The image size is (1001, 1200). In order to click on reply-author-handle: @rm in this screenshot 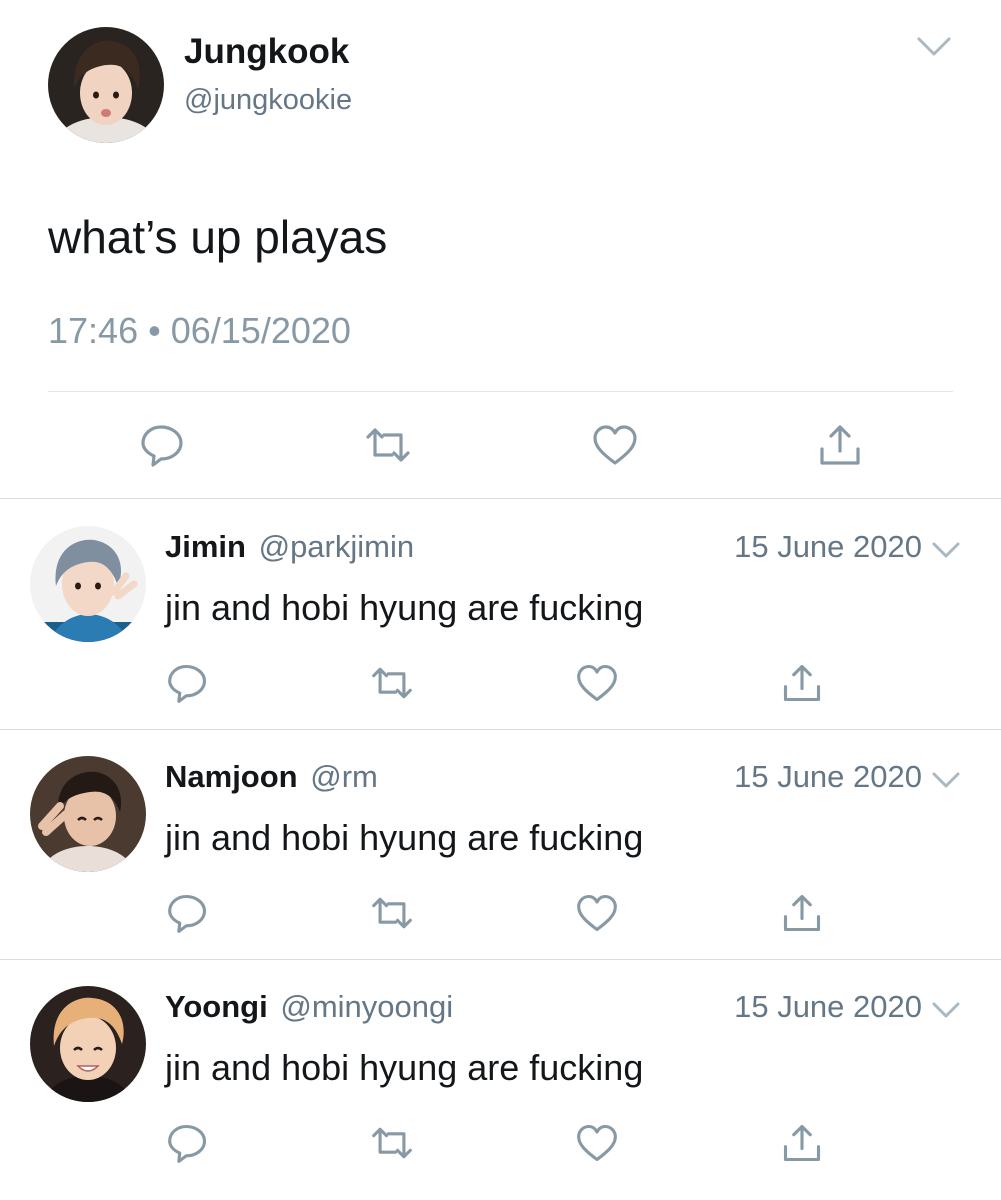, I will do `click(344, 776)`.